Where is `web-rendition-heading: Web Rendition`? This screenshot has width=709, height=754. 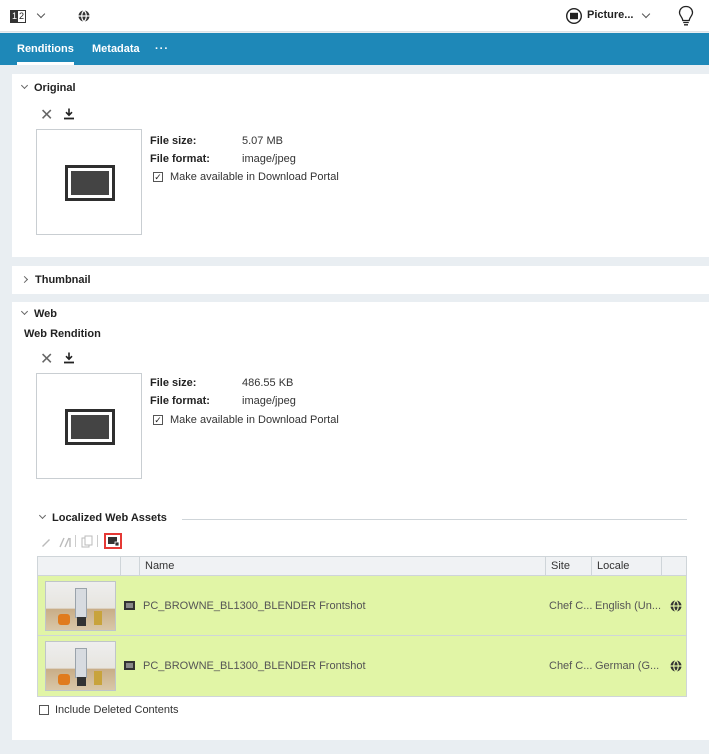 web-rendition-heading: Web Rendition is located at coordinates (62, 334).